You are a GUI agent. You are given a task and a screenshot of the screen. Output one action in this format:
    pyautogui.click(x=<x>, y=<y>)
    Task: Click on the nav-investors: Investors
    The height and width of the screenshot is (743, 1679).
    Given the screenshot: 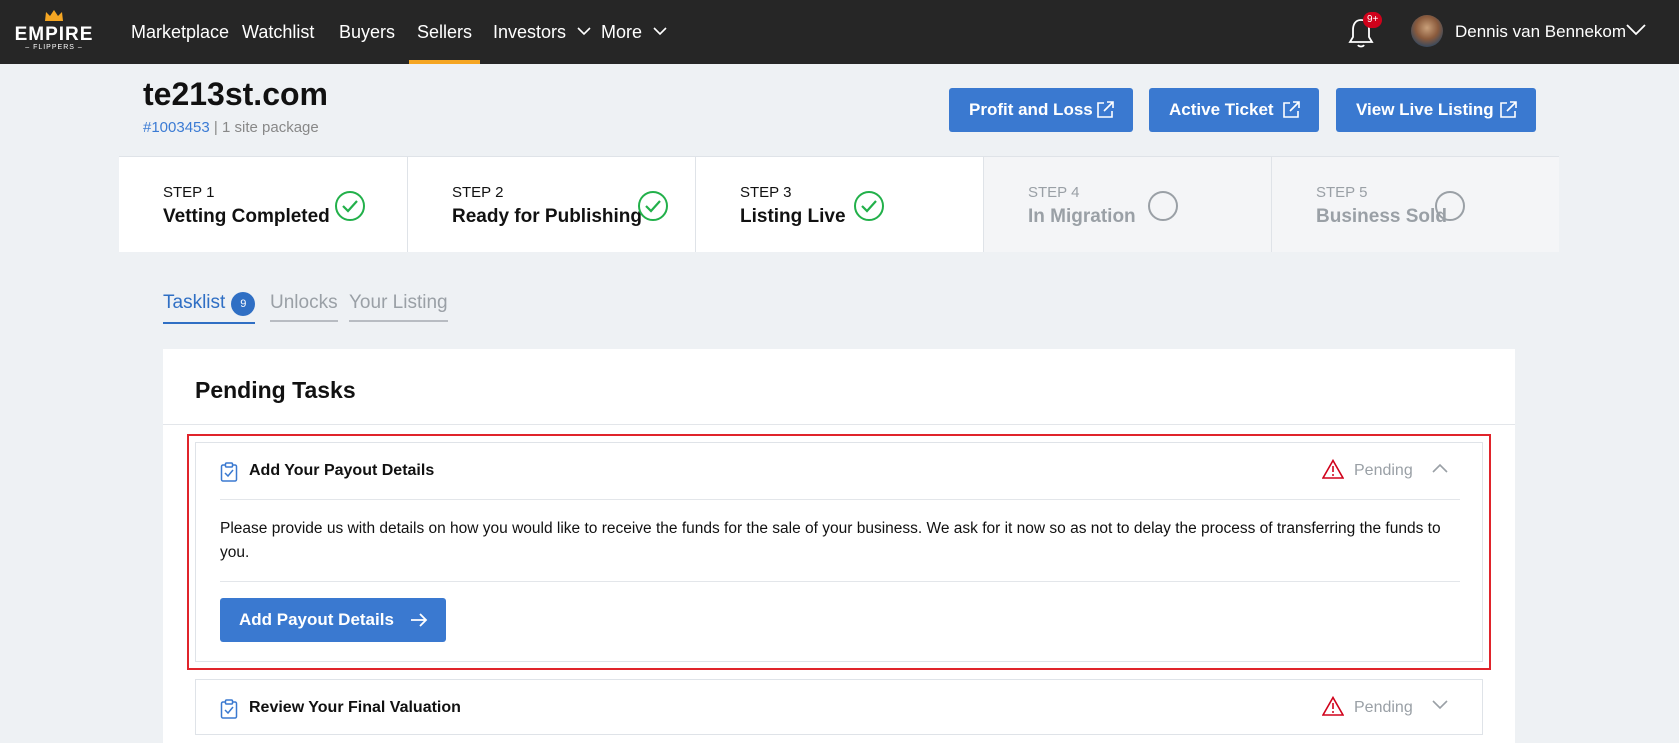 What is the action you would take?
    pyautogui.click(x=542, y=32)
    